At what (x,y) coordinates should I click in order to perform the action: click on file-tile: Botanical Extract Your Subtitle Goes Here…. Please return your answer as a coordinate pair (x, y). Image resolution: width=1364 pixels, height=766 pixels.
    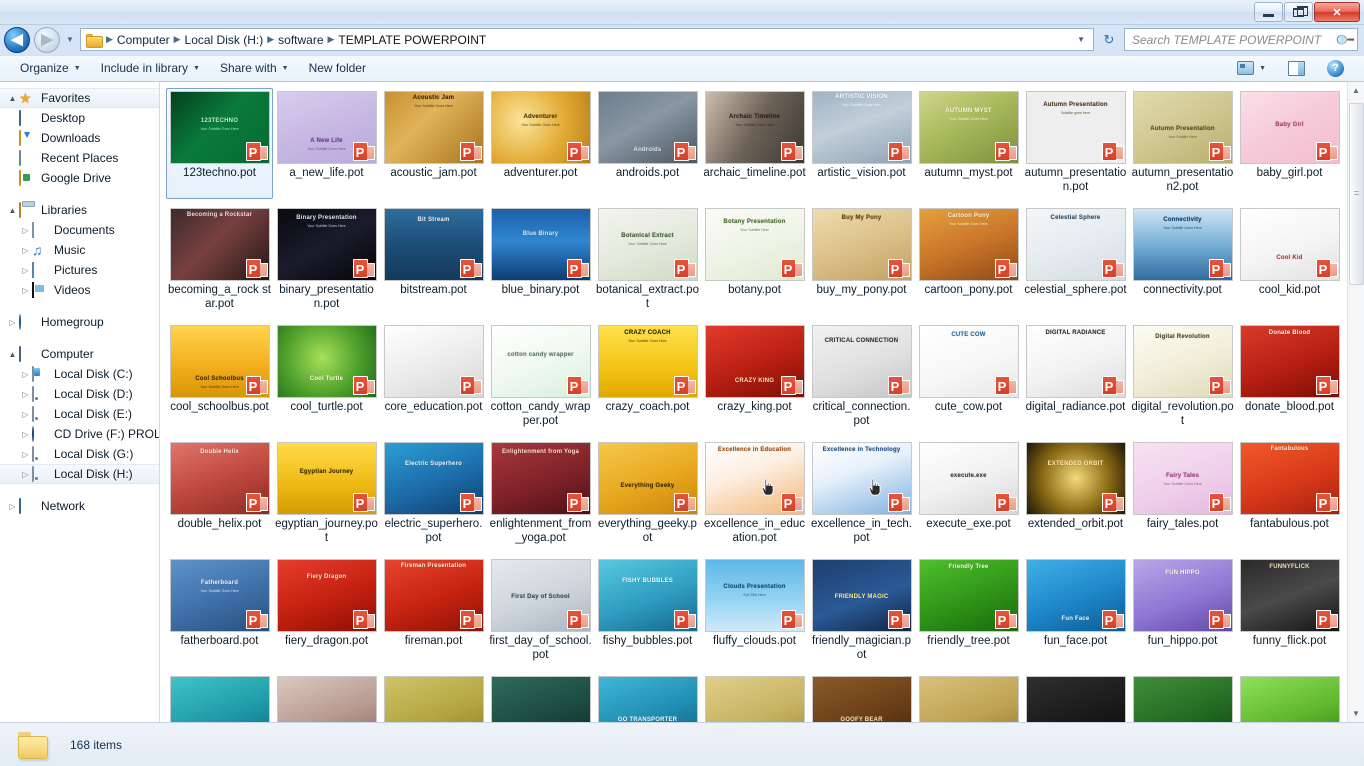
    Looking at the image, I should click on (647, 260).